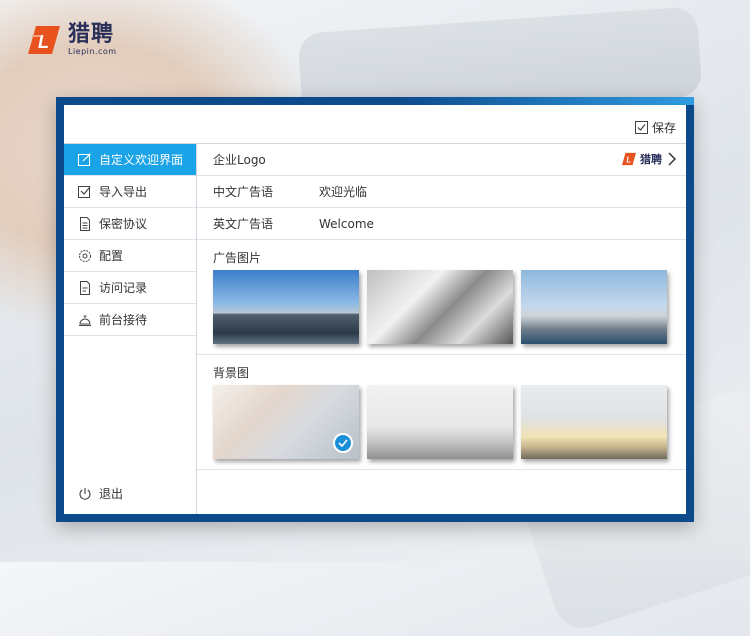 The width and height of the screenshot is (750, 636). Describe the element at coordinates (84, 191) in the screenshot. I see `import-export-icon` at that location.